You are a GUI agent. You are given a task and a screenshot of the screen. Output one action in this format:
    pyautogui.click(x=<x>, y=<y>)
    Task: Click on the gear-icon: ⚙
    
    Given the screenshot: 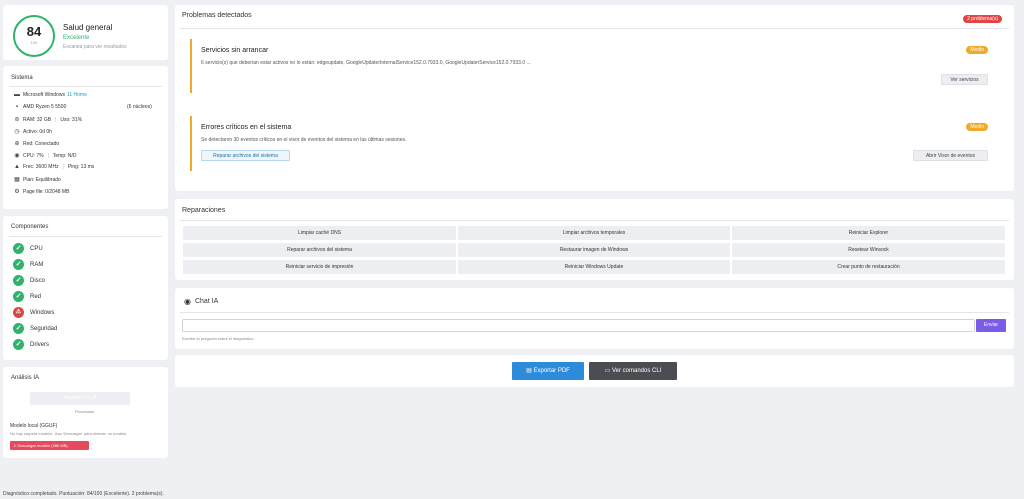 What is the action you would take?
    pyautogui.click(x=17, y=192)
    